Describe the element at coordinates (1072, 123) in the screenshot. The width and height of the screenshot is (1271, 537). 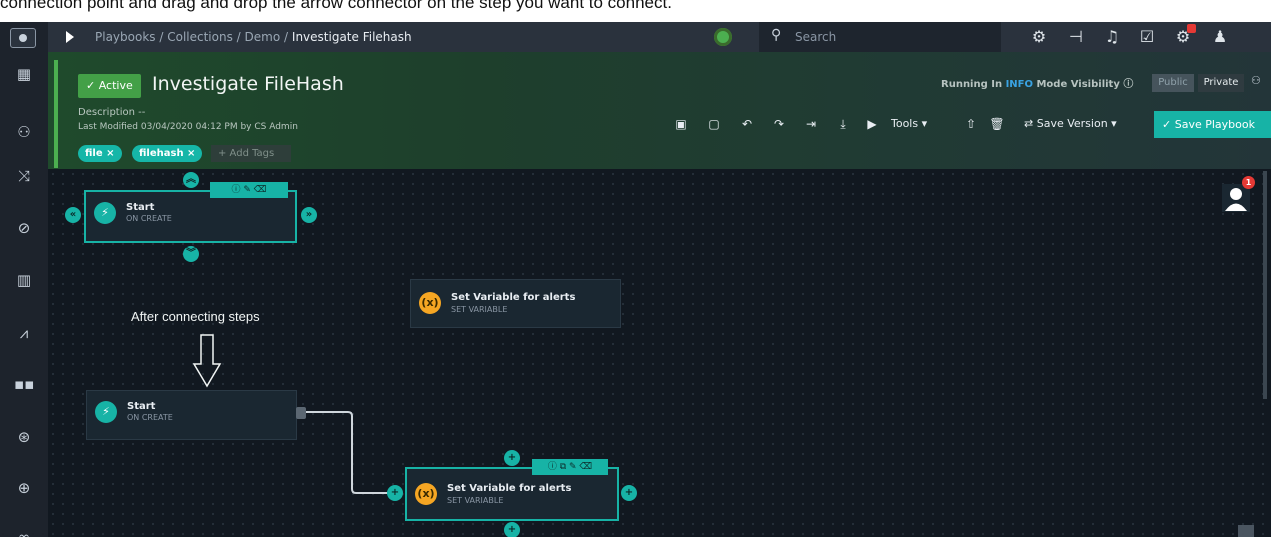
I see `save-version-label: Save Version` at that location.